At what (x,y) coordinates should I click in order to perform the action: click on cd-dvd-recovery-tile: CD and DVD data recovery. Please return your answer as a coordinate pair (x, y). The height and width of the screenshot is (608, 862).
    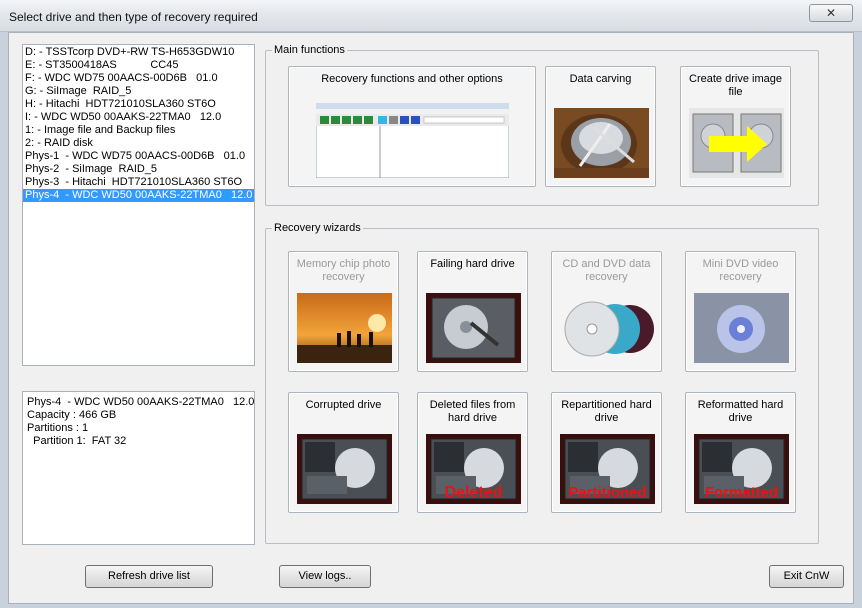
    Looking at the image, I should click on (606, 311).